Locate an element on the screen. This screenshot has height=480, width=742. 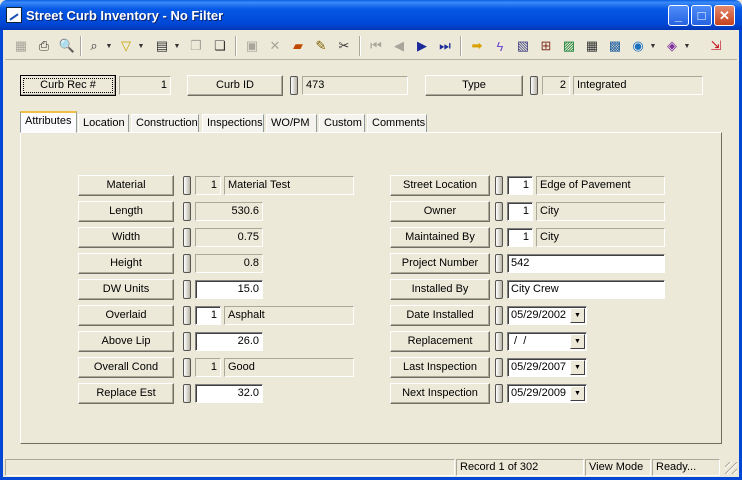
form-view-dropdown-icon: ▼ is located at coordinates (177, 46).